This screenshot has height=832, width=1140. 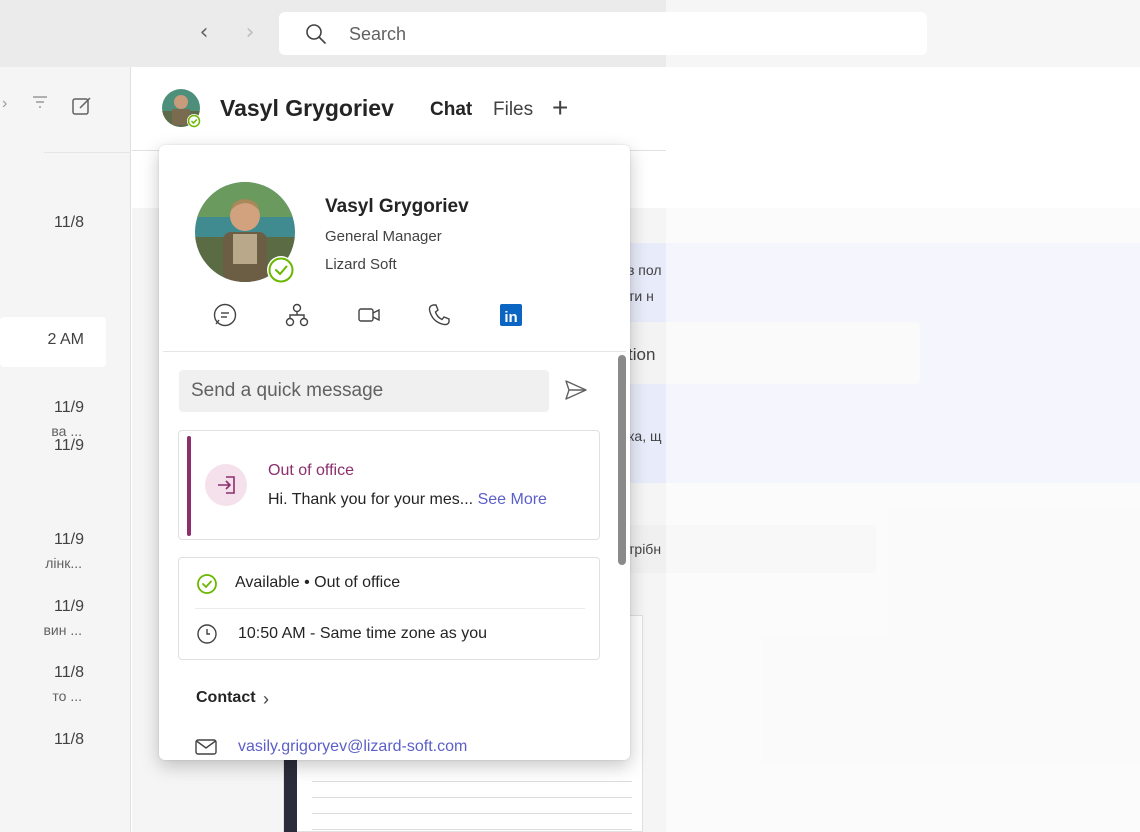 What do you see at coordinates (622, 460) in the screenshot?
I see `scrollbar` at bounding box center [622, 460].